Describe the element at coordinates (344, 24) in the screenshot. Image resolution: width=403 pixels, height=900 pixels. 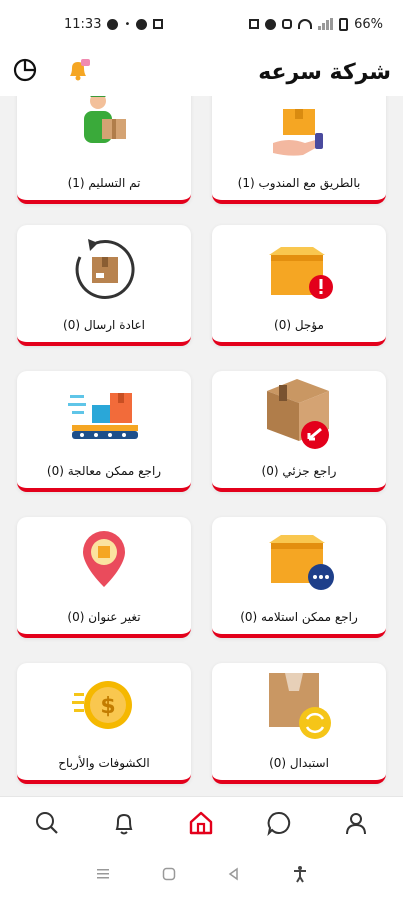
I see `battery-icon` at that location.